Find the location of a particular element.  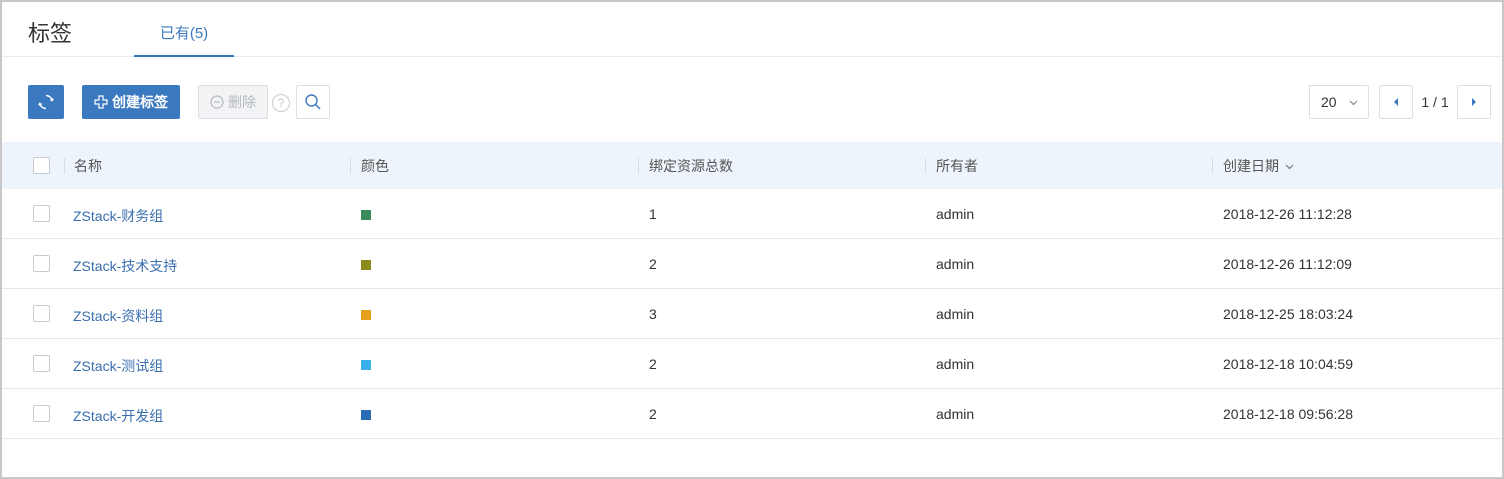

search-button is located at coordinates (313, 102).